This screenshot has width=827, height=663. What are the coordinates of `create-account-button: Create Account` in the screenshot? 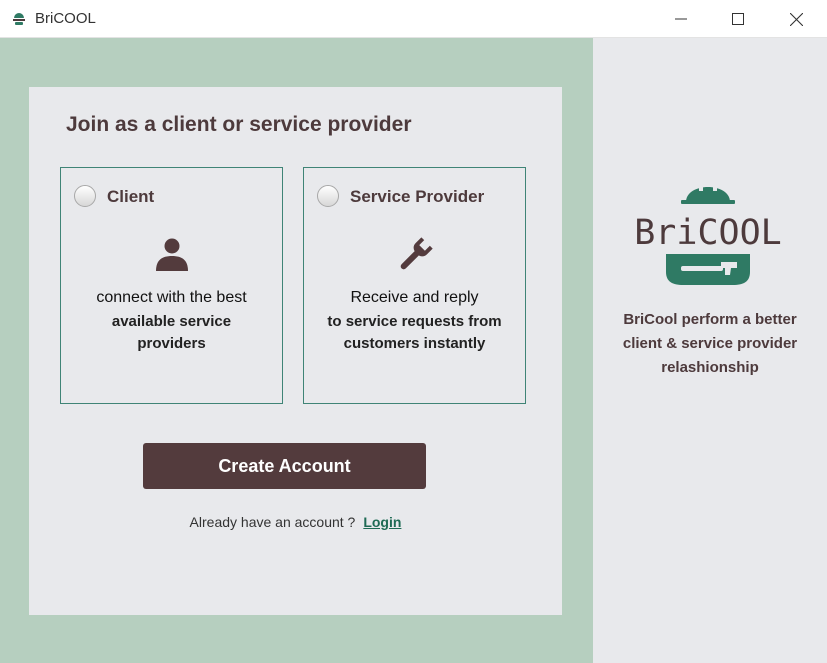 It's located at (284, 466).